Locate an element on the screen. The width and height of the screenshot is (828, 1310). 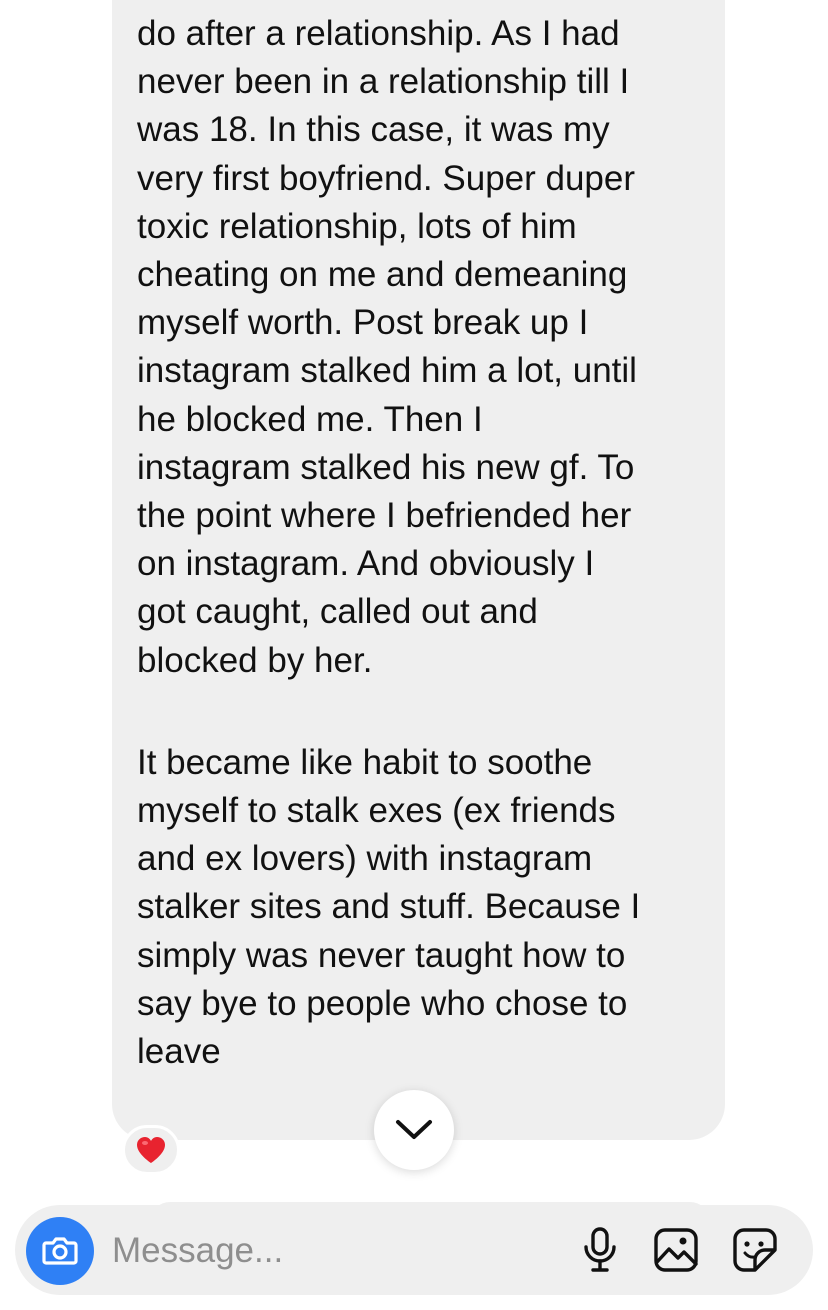
camera-icon is located at coordinates (60, 1251).